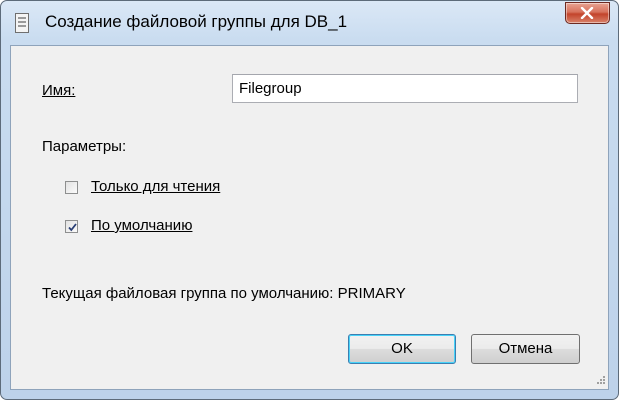 The image size is (619, 400). What do you see at coordinates (22, 23) in the screenshot?
I see `database-icon` at bounding box center [22, 23].